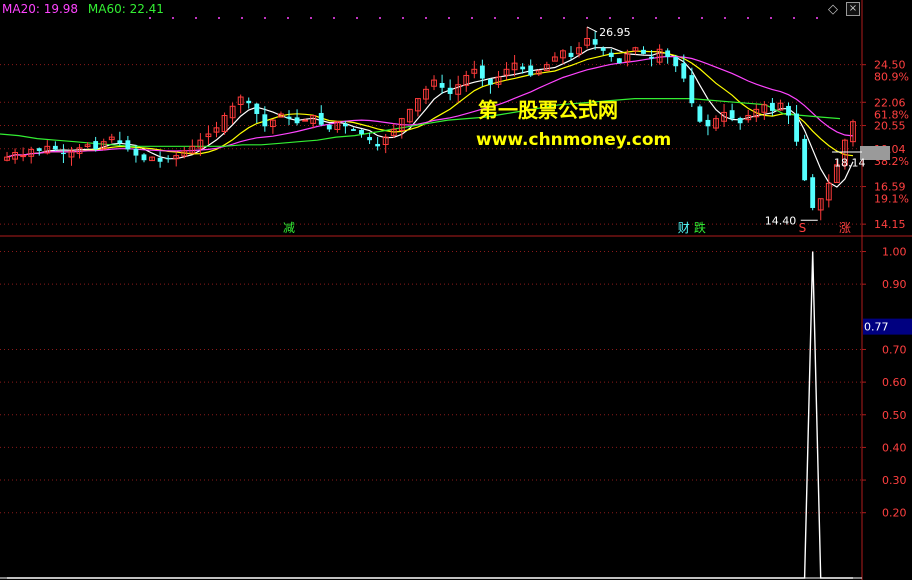  Describe the element at coordinates (40, 9) in the screenshot. I see `legend-ma20: MA20: 19.98` at that location.